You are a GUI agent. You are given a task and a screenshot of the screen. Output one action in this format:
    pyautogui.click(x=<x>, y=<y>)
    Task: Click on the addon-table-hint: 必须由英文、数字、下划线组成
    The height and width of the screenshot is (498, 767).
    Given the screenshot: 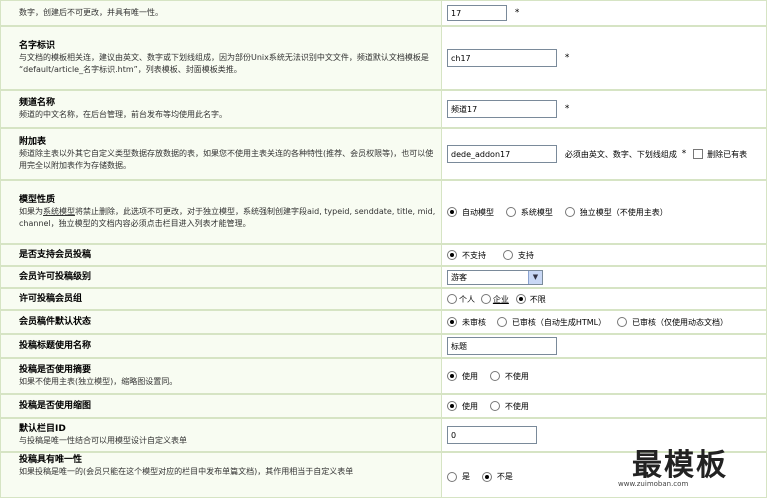 What is the action you would take?
    pyautogui.click(x=620, y=154)
    